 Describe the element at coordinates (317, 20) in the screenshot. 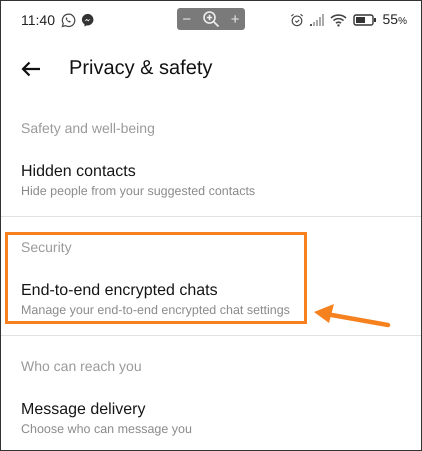

I see `signal-icon` at that location.